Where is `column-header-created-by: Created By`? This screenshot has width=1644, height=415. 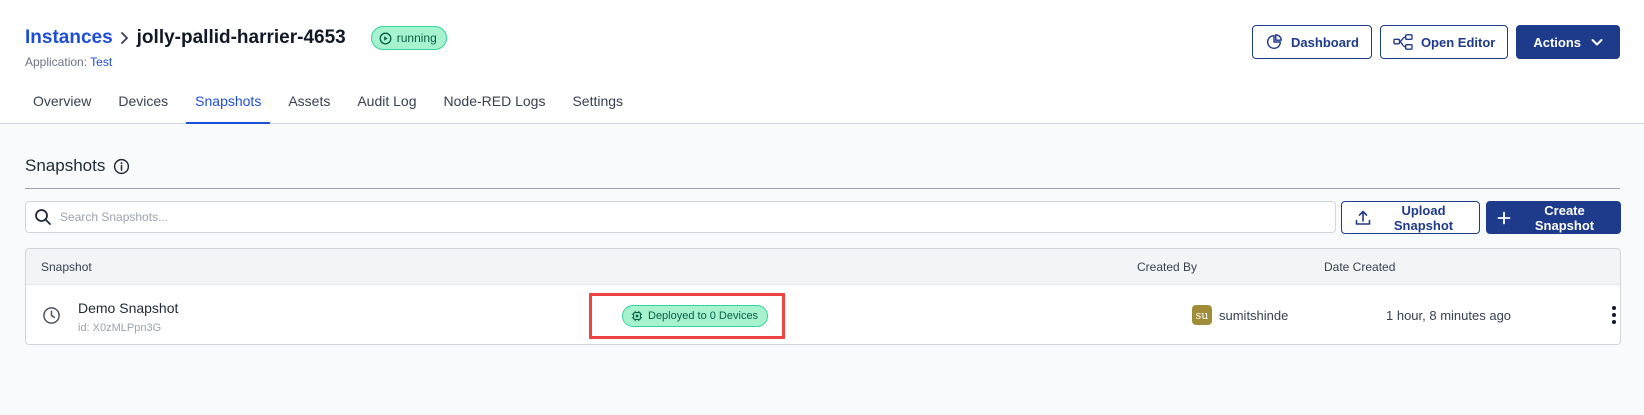
column-header-created-by: Created By is located at coordinates (1167, 267).